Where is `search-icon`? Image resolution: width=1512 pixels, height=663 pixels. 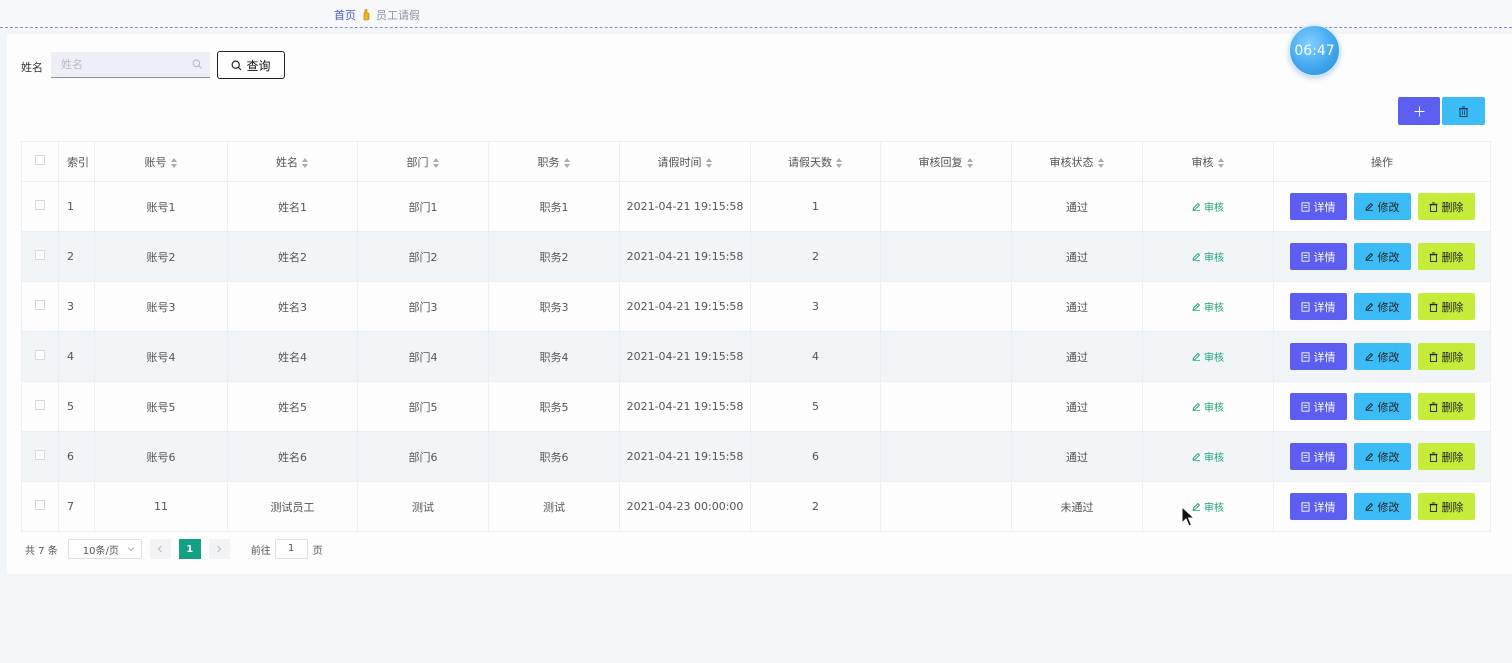
search-icon is located at coordinates (197, 64).